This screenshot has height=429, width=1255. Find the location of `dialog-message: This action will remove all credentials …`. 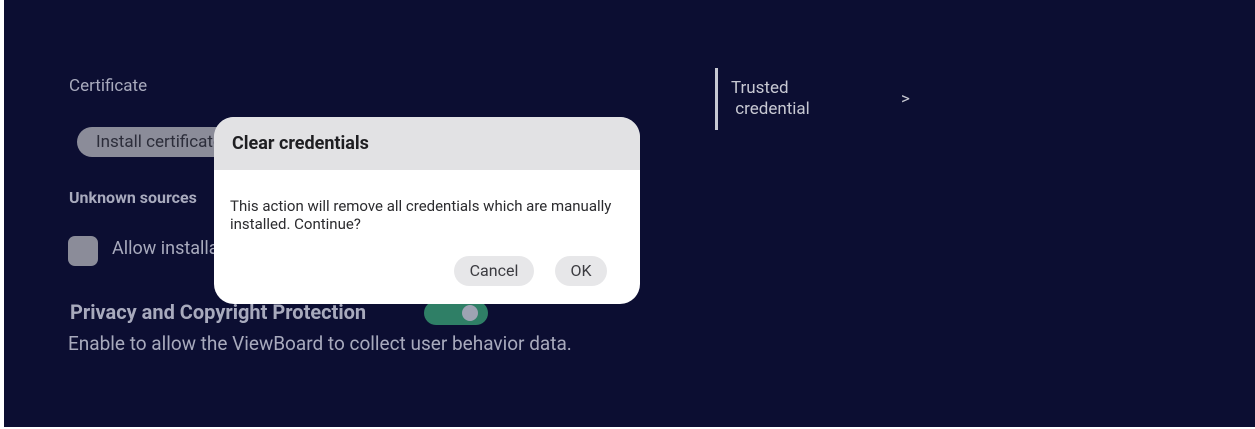

dialog-message: This action will remove all credentials … is located at coordinates (421, 215).